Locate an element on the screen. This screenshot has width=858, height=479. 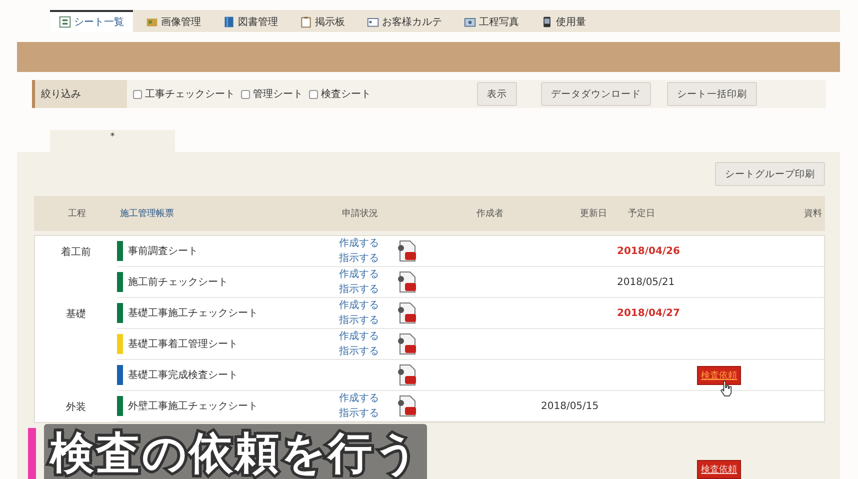
column-header: 予定日 is located at coordinates (641, 214).